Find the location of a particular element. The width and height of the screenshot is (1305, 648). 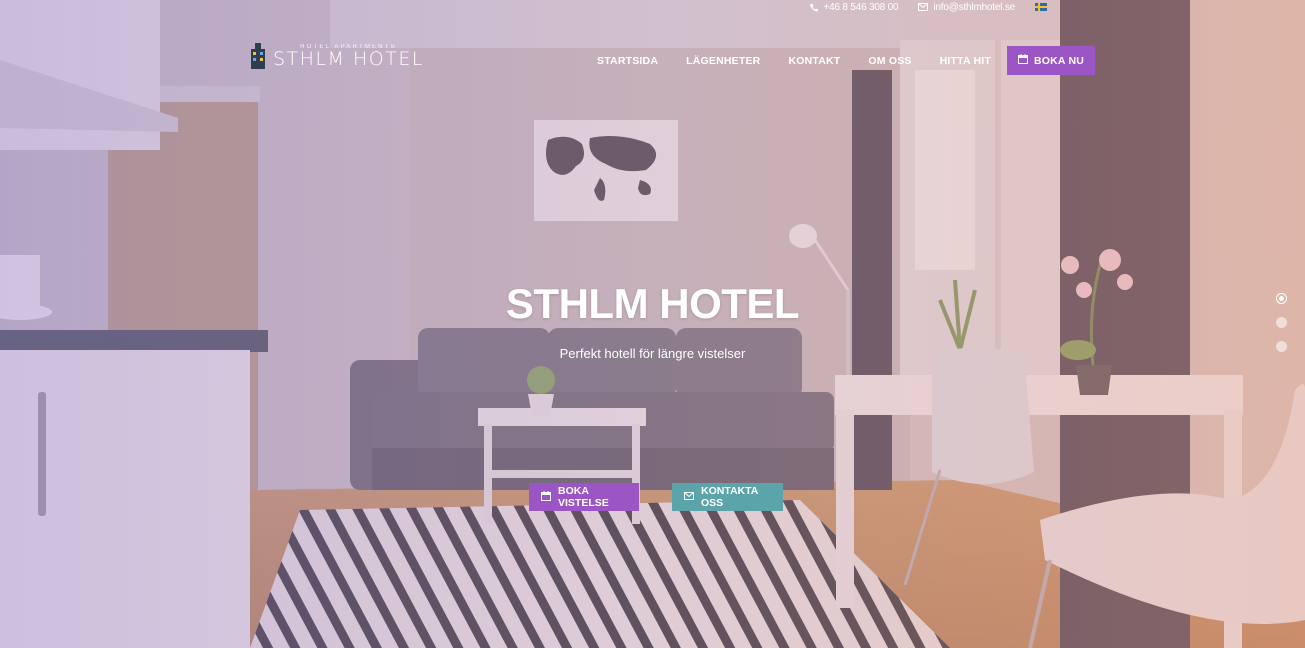

contact-us-button: KONTAKTA OSS is located at coordinates (727, 497).